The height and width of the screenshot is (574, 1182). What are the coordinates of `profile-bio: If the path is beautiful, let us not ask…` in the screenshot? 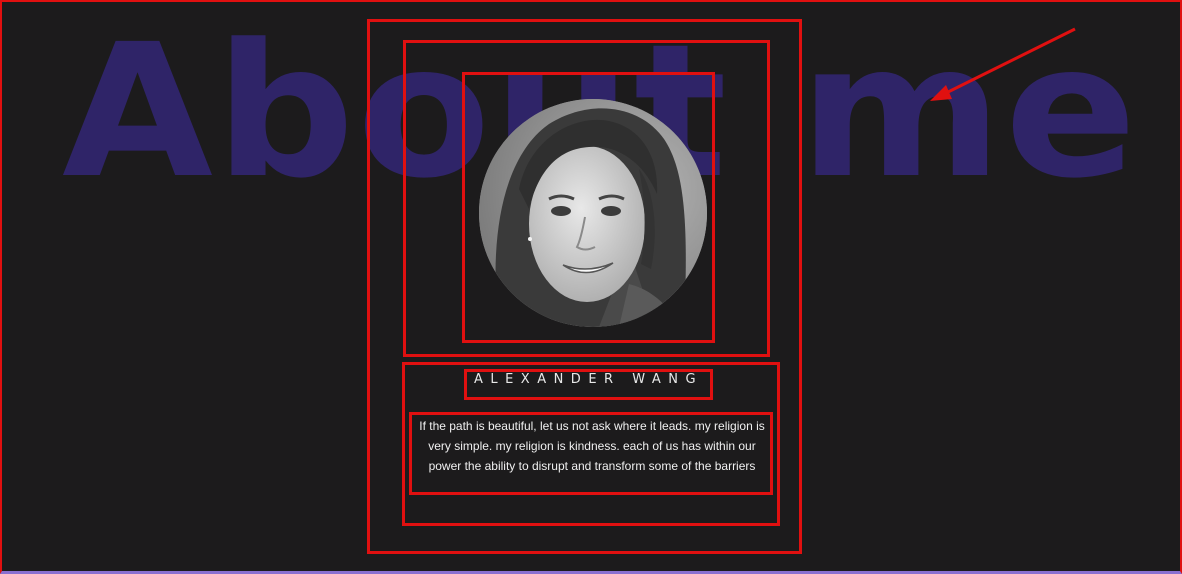 It's located at (592, 446).